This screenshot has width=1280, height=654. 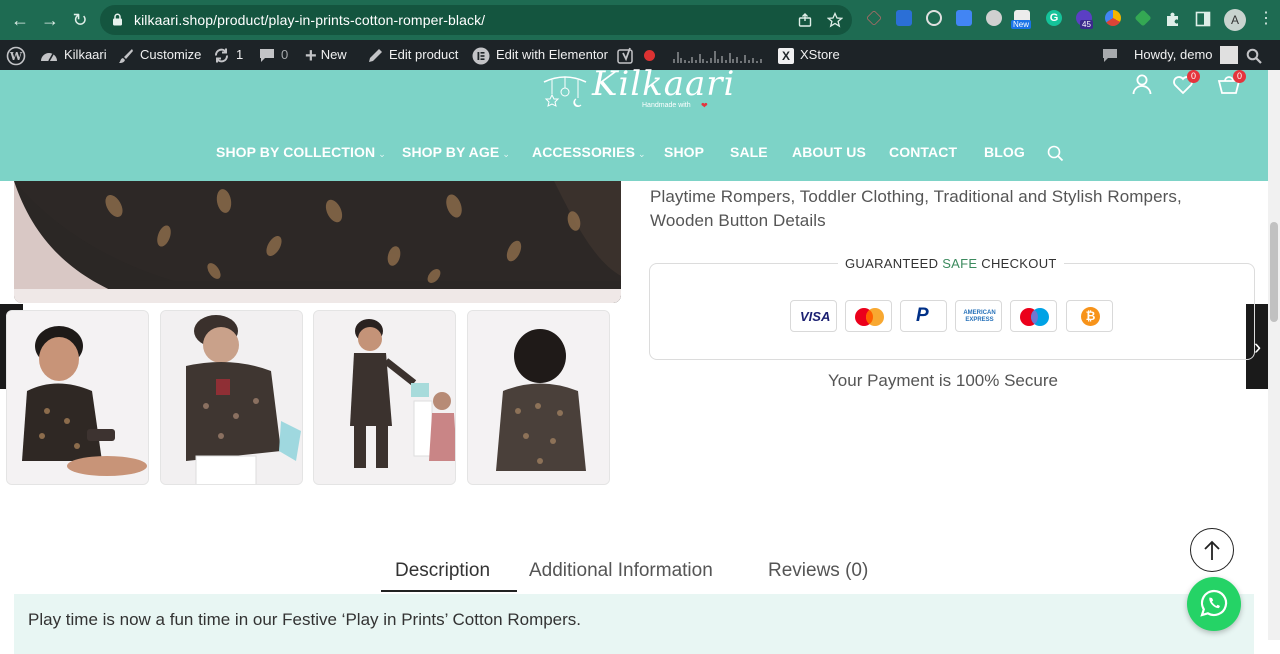 I want to click on dashboard-icon, so click(x=49, y=56).